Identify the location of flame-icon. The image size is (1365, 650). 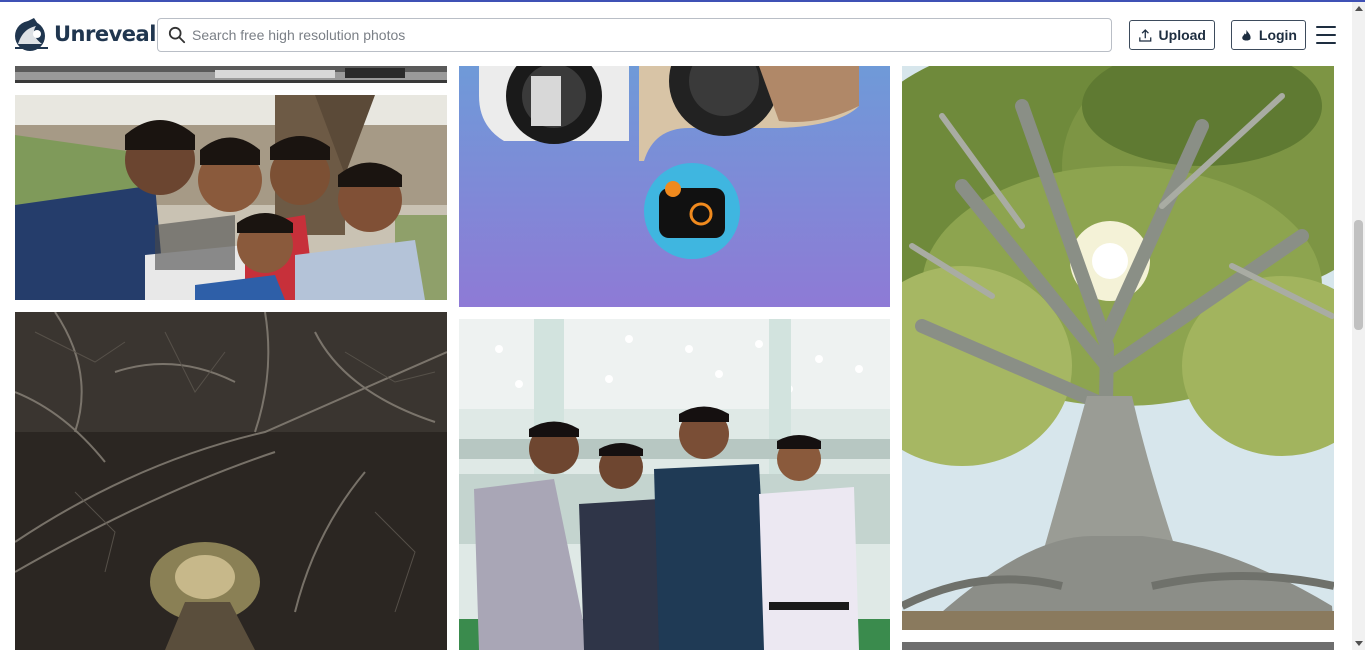
(1246, 35).